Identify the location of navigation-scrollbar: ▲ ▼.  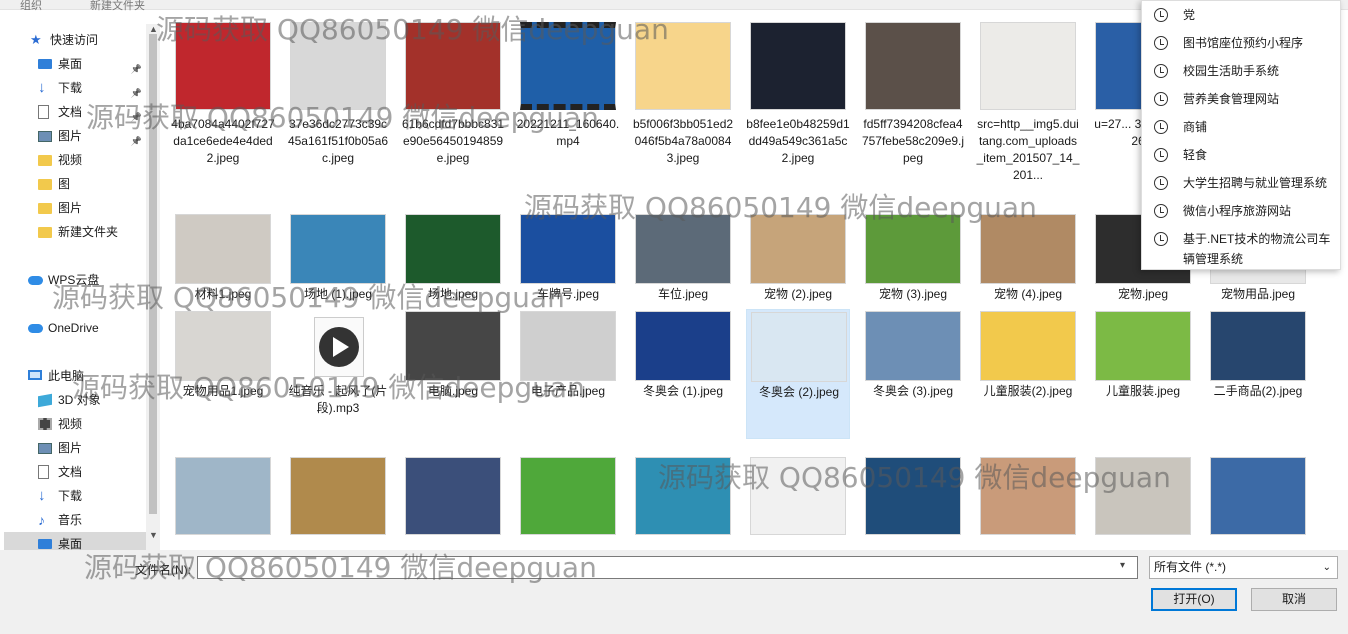
(153, 287).